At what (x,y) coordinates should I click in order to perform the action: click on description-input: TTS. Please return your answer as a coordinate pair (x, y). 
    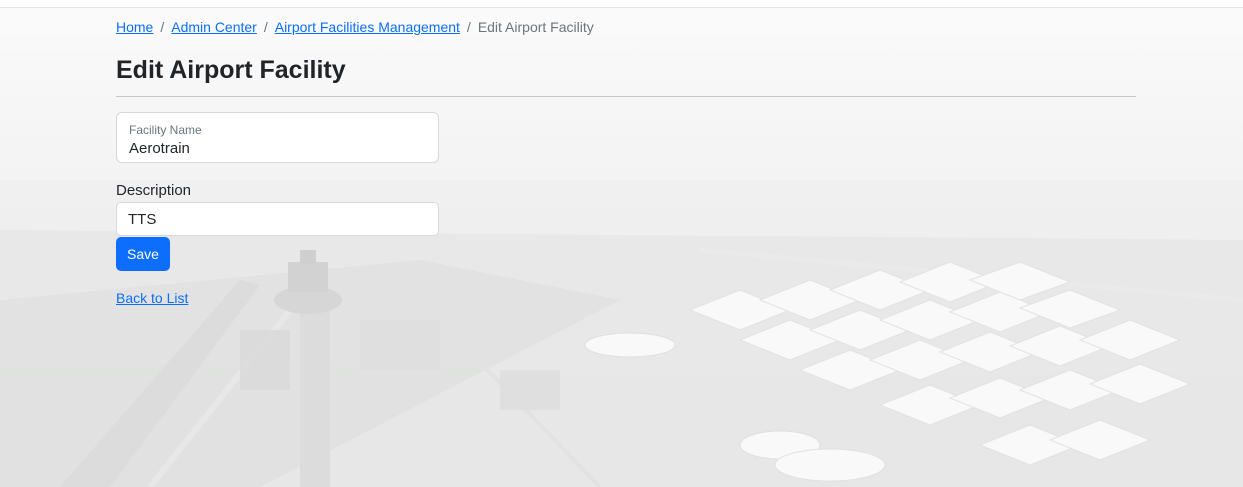
    Looking at the image, I should click on (277, 219).